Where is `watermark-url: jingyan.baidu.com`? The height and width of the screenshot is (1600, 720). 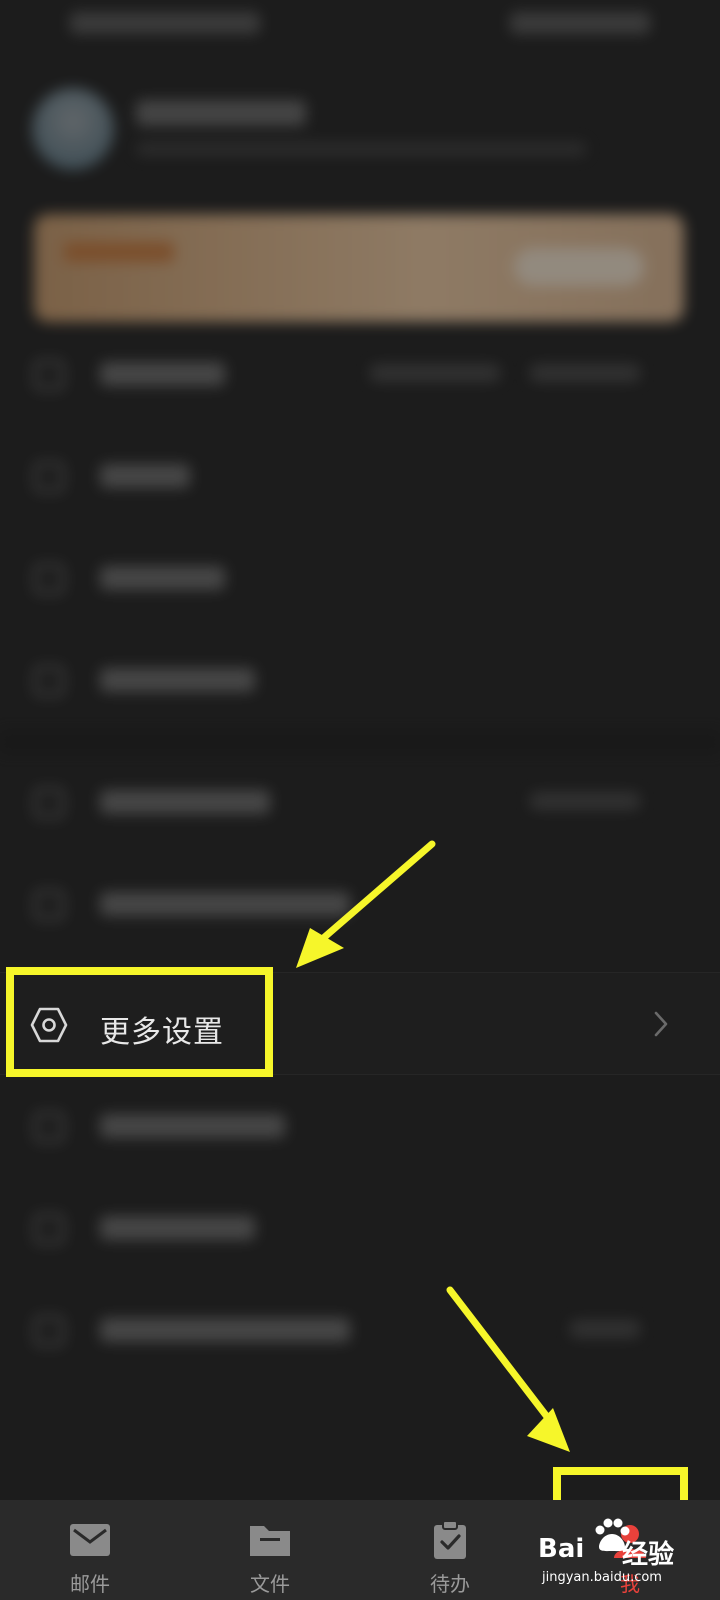
watermark-url: jingyan.baidu.com is located at coordinates (602, 1577).